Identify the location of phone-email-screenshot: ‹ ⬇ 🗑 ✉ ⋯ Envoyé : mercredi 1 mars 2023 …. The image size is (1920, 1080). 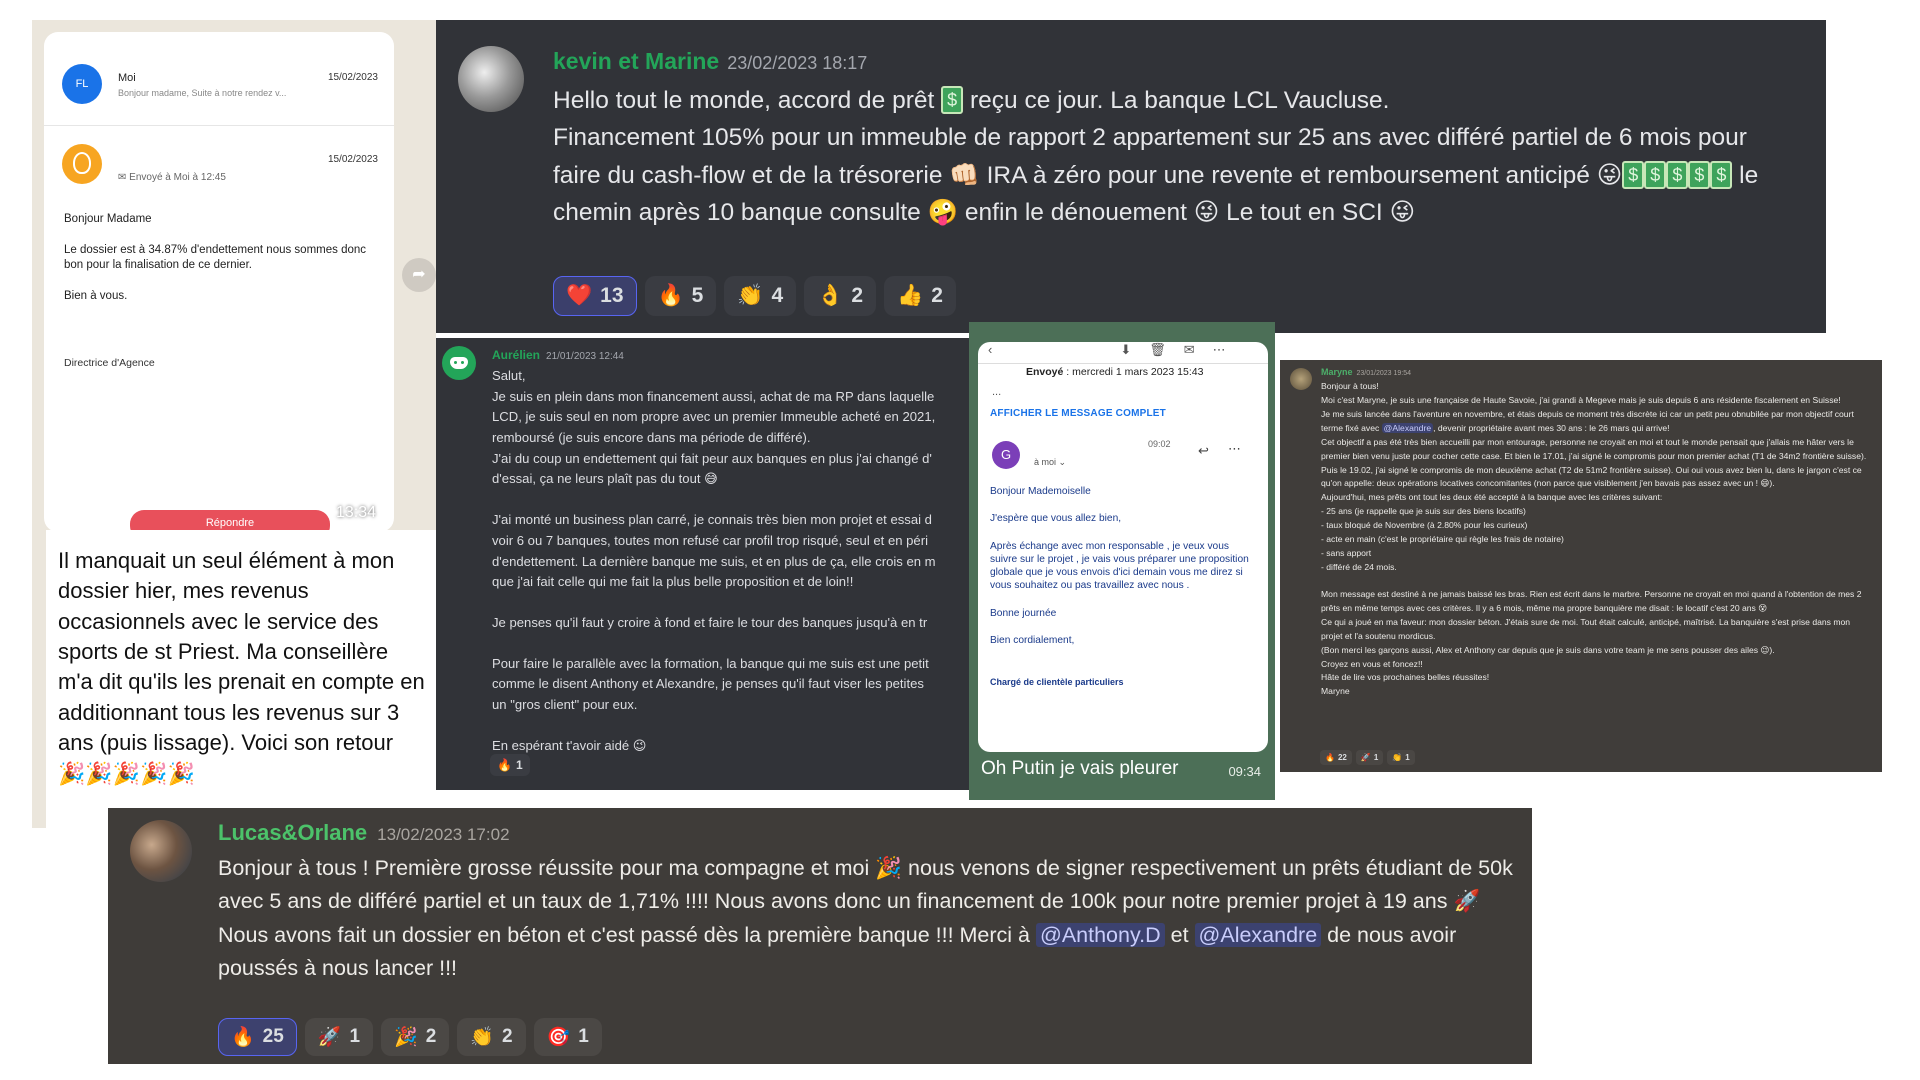
(1122, 561).